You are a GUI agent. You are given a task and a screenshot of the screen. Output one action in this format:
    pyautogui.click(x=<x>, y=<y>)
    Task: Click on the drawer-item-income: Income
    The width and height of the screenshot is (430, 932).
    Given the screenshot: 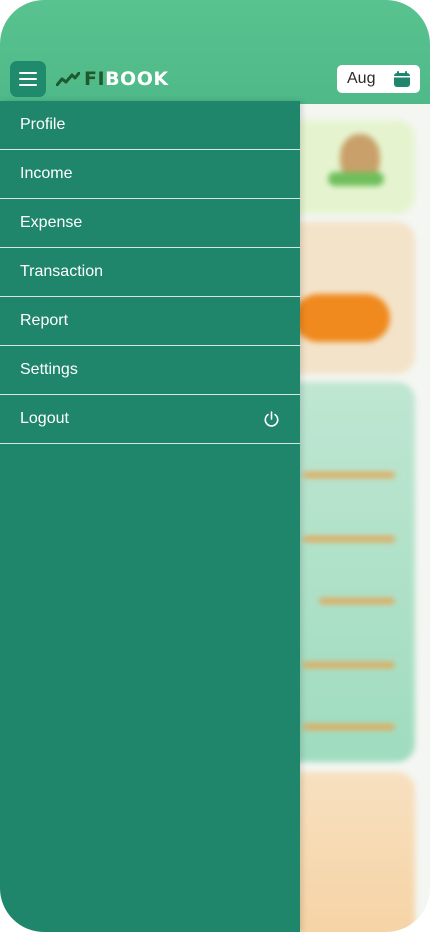 What is the action you would take?
    pyautogui.click(x=150, y=174)
    